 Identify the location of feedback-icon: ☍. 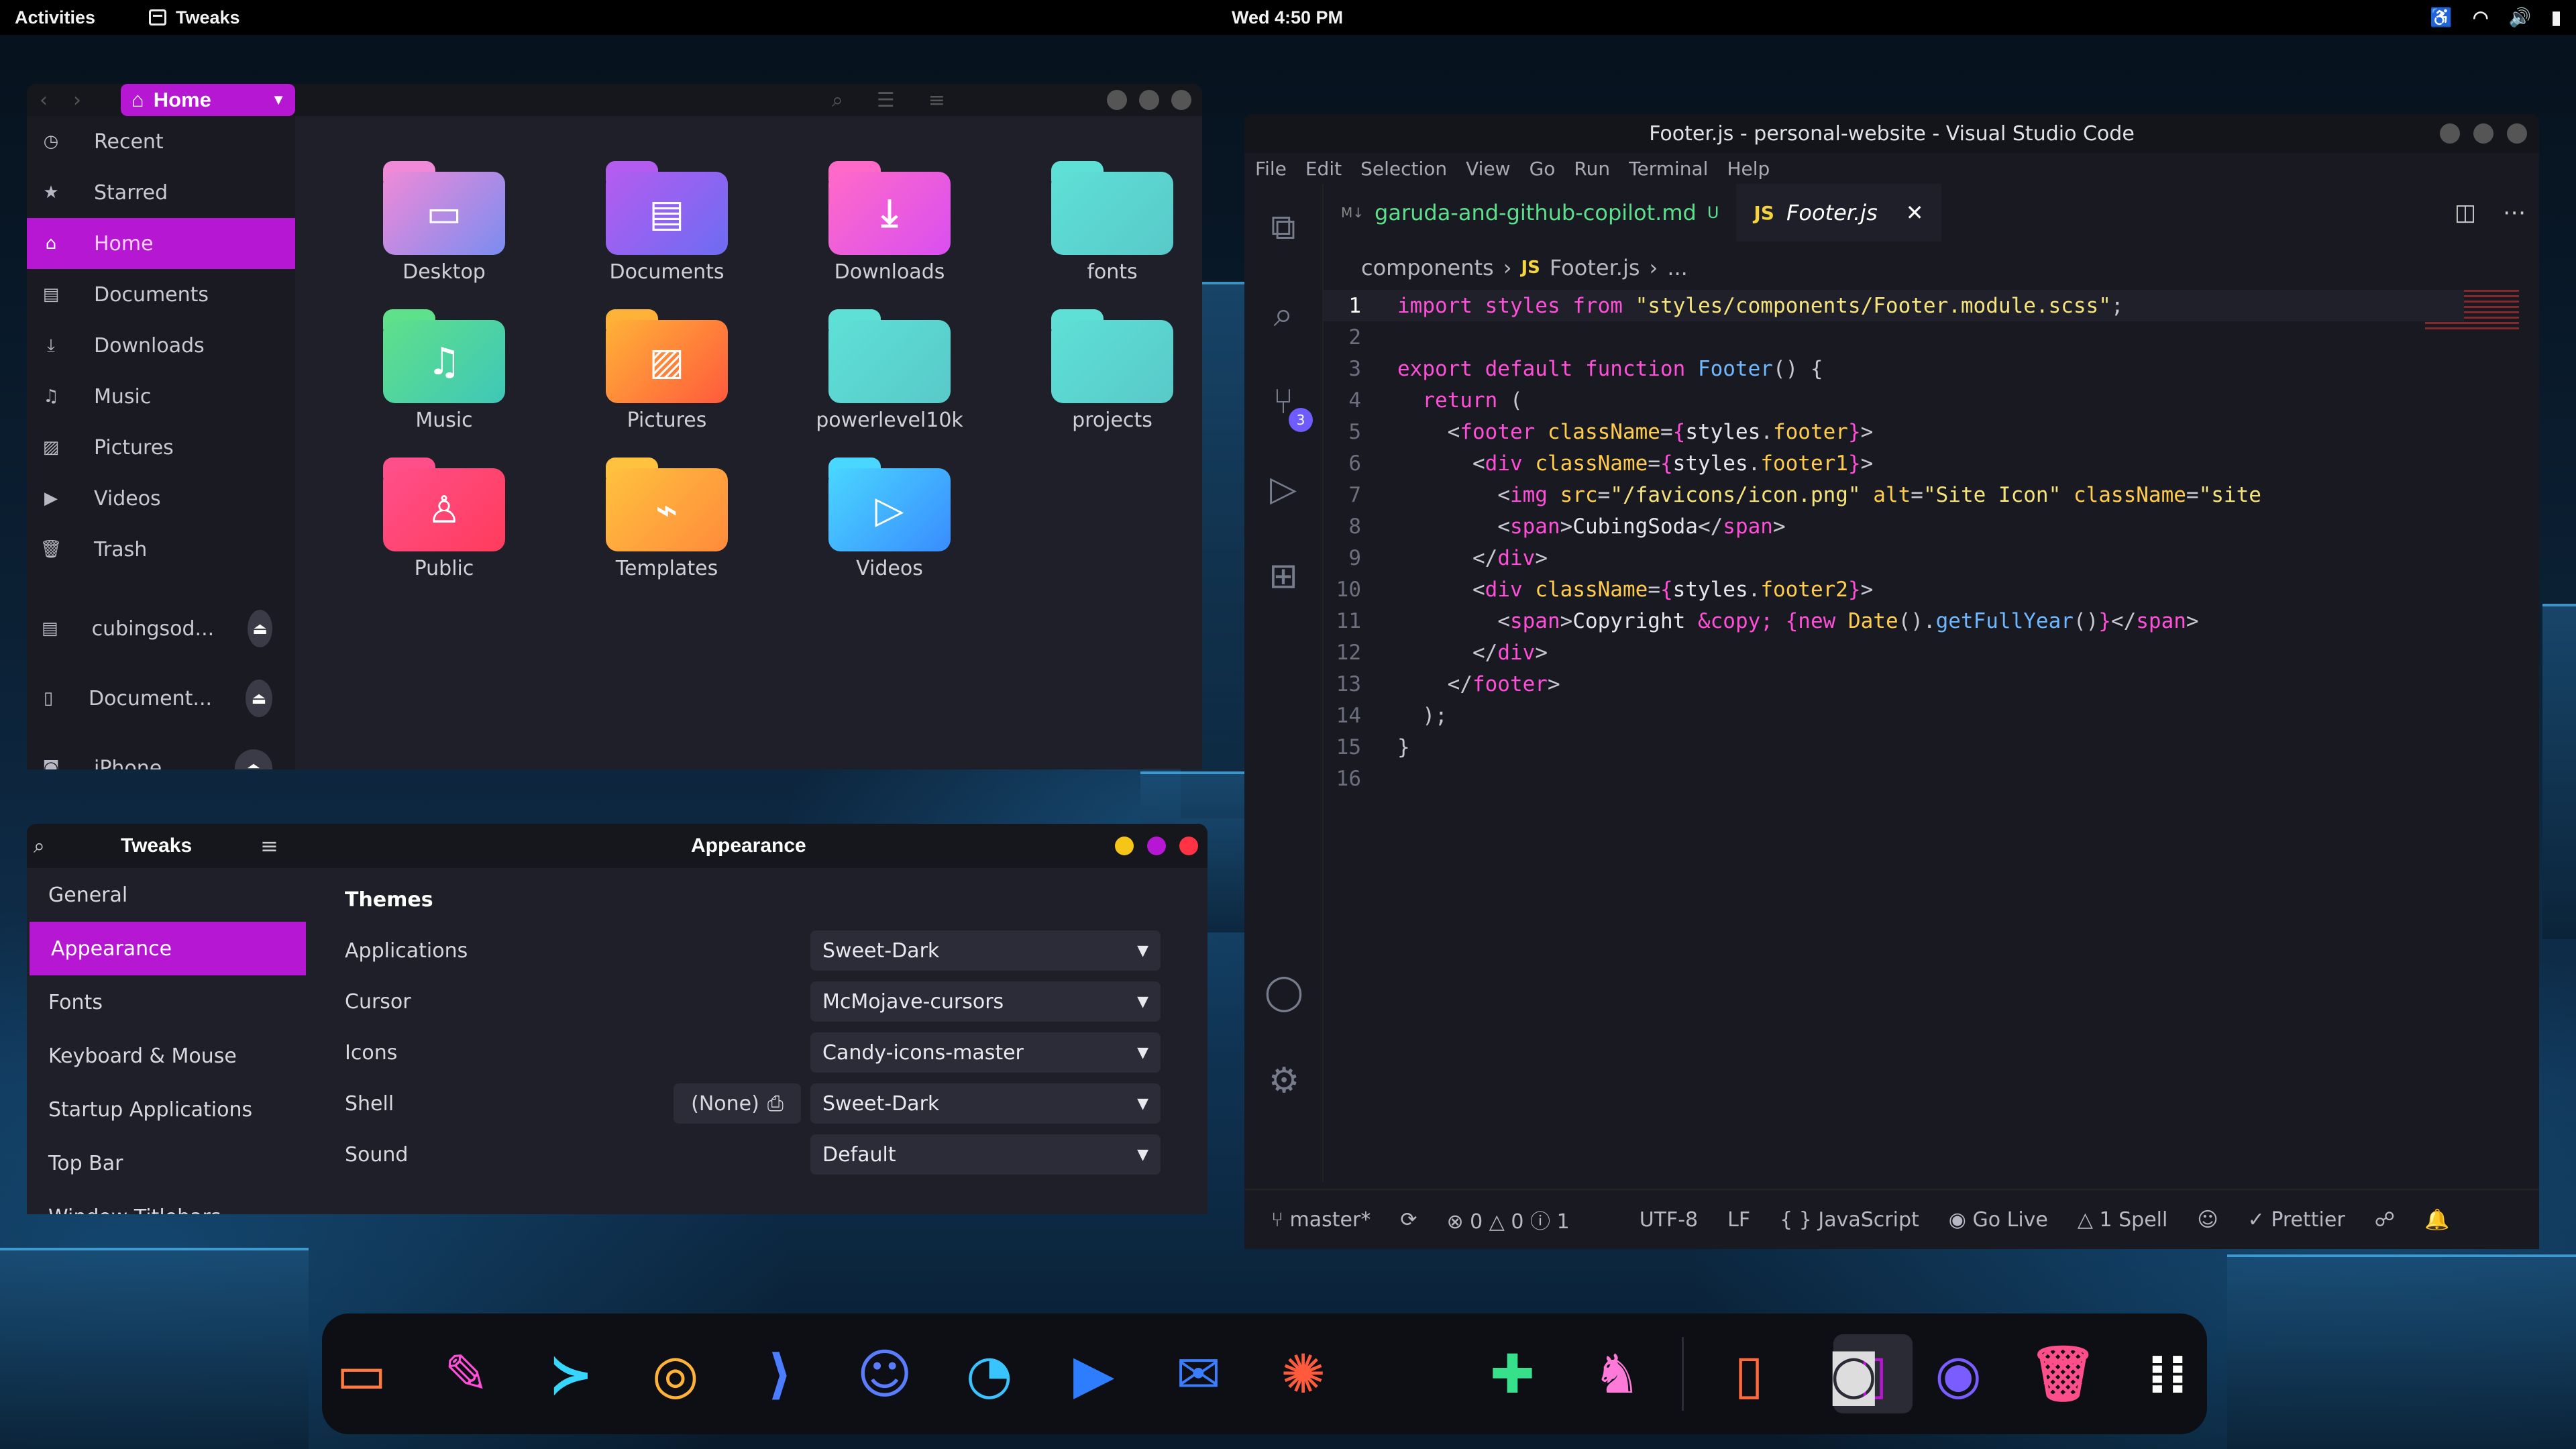
(2385, 1220).